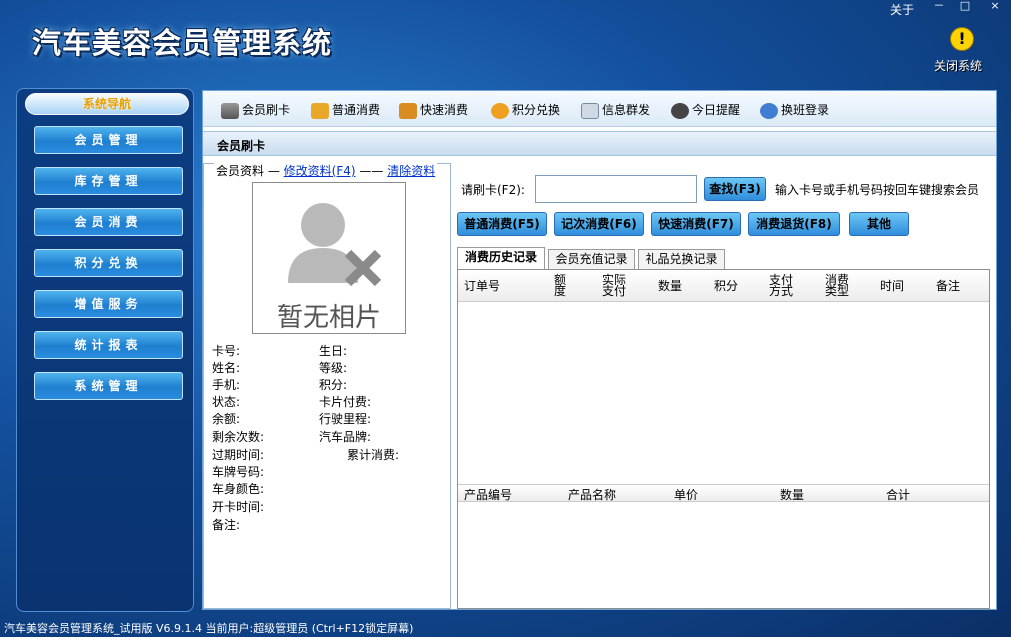 The width and height of the screenshot is (1011, 637). What do you see at coordinates (769, 110) in the screenshot?
I see `login-icon` at bounding box center [769, 110].